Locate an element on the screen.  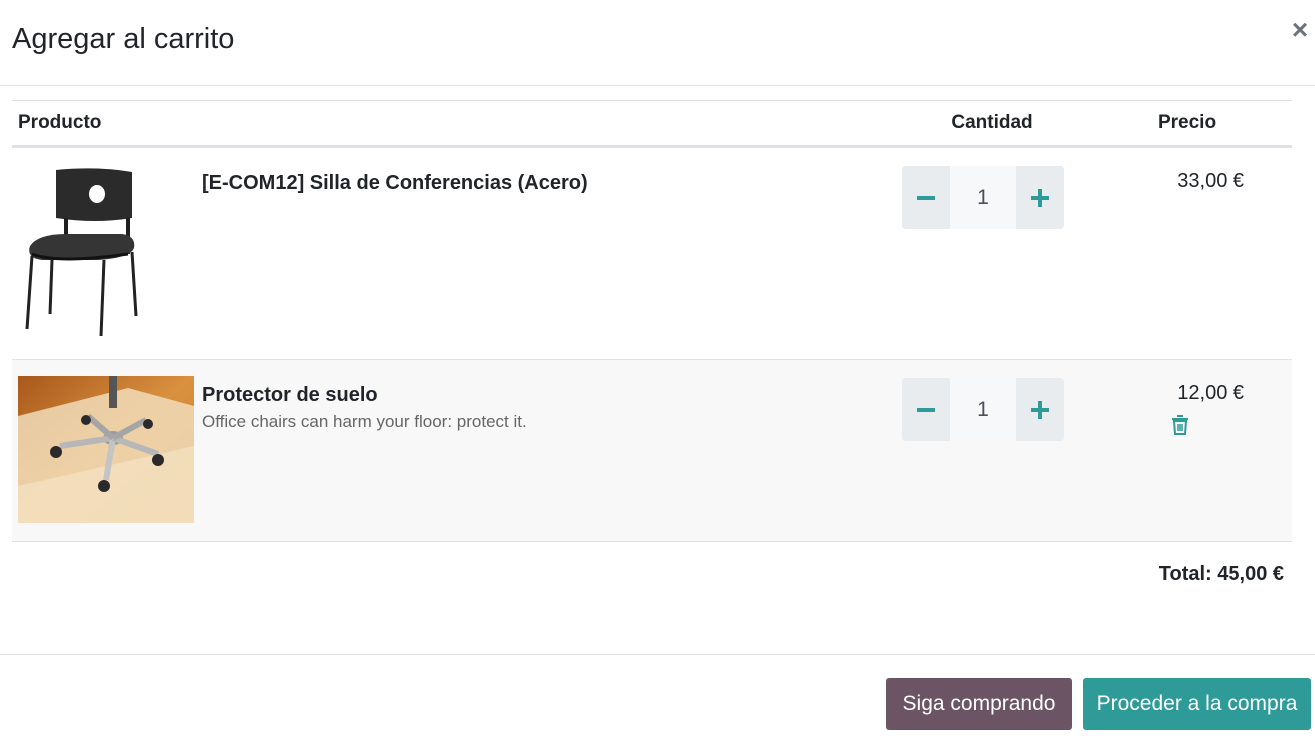
cart-total: Total: 45,00 € is located at coordinates (1221, 574).